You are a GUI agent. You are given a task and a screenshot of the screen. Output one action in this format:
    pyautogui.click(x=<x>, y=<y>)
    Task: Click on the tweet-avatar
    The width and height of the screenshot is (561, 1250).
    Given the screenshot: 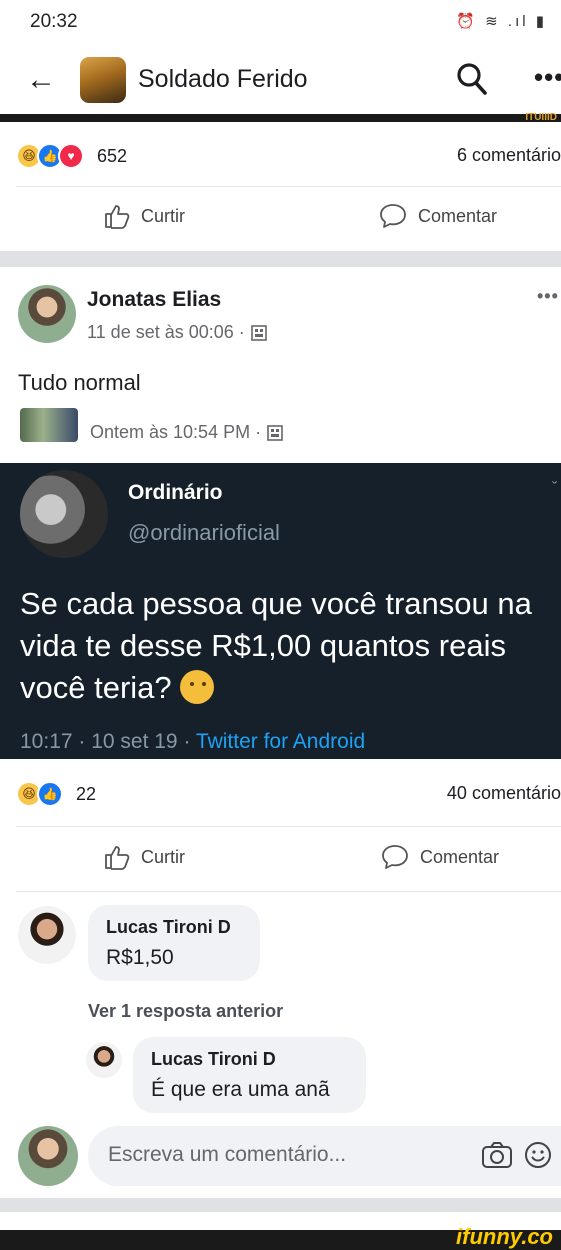 What is the action you would take?
    pyautogui.click(x=64, y=514)
    